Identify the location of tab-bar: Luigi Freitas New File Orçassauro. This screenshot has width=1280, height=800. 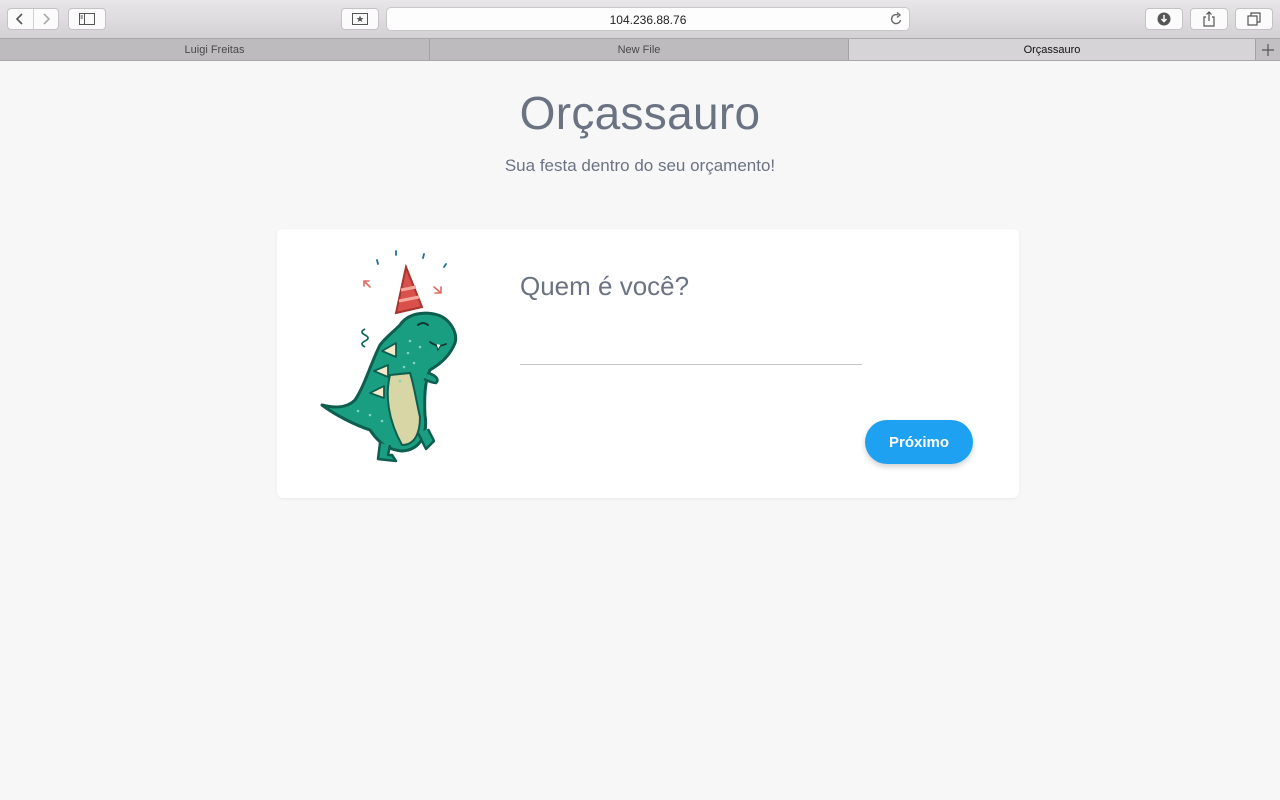
(640, 49).